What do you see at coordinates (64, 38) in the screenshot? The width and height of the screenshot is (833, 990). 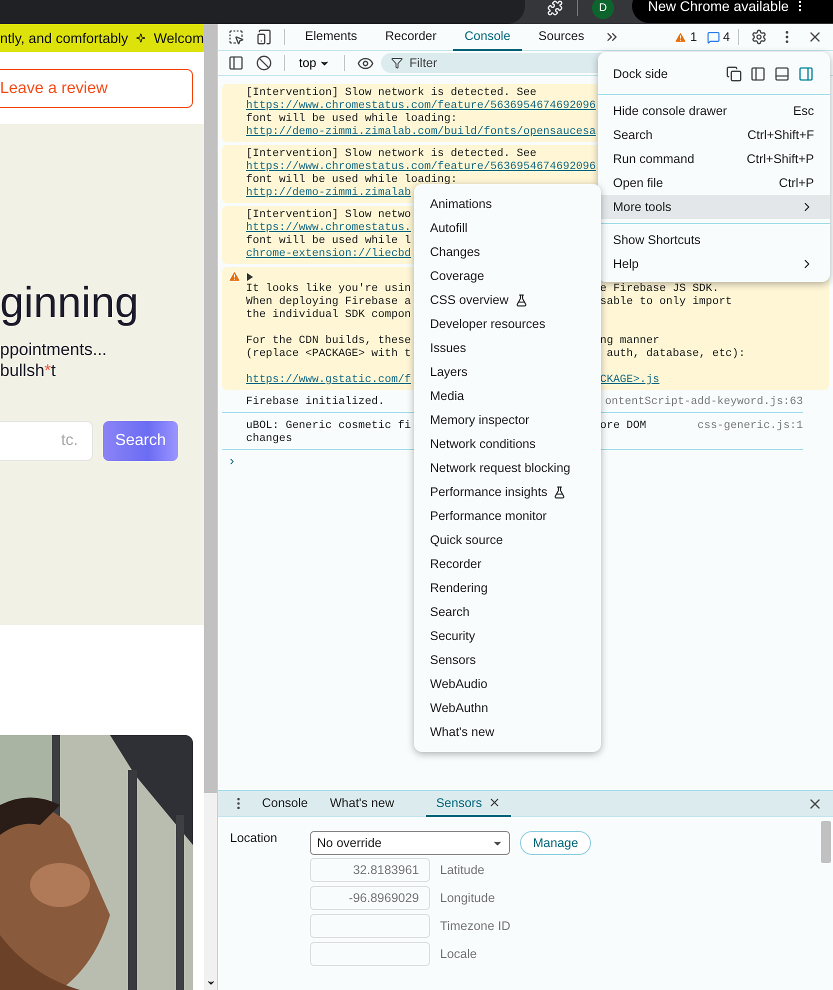 I see `banner-text: ntly, and comfortably` at bounding box center [64, 38].